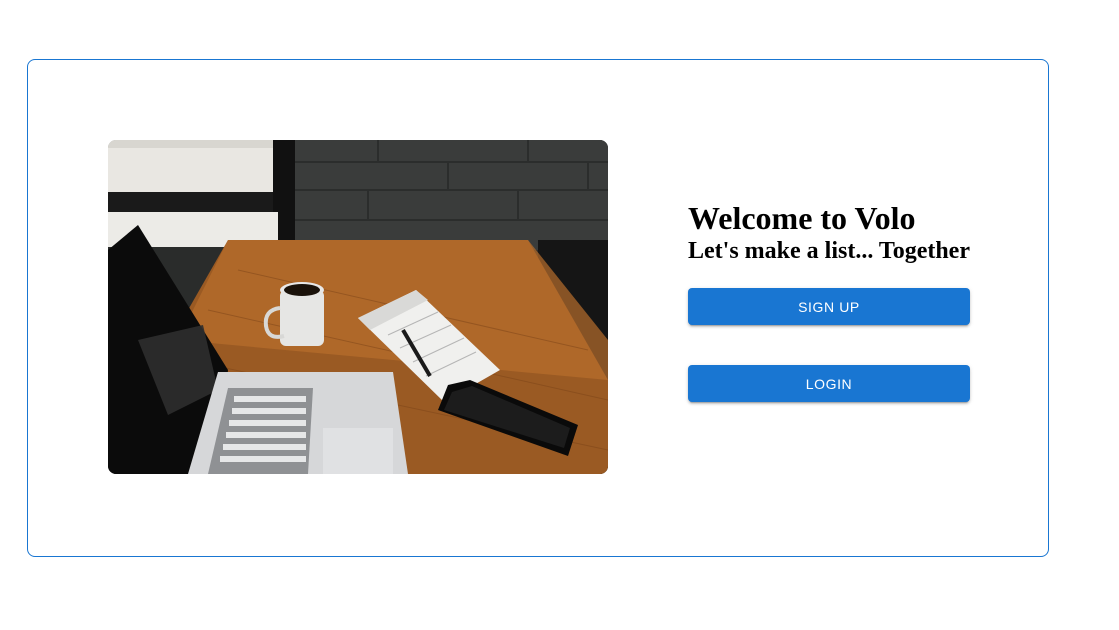  I want to click on page-subtitle: Let's make a list... Together, so click(829, 251).